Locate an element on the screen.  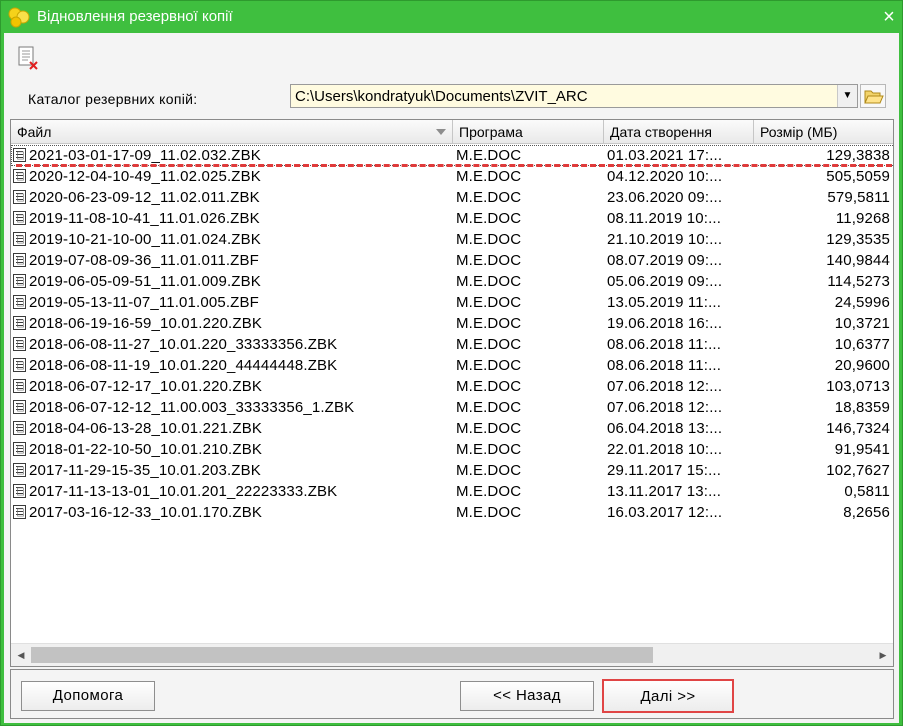
back-button: << Назад is located at coordinates (527, 696).